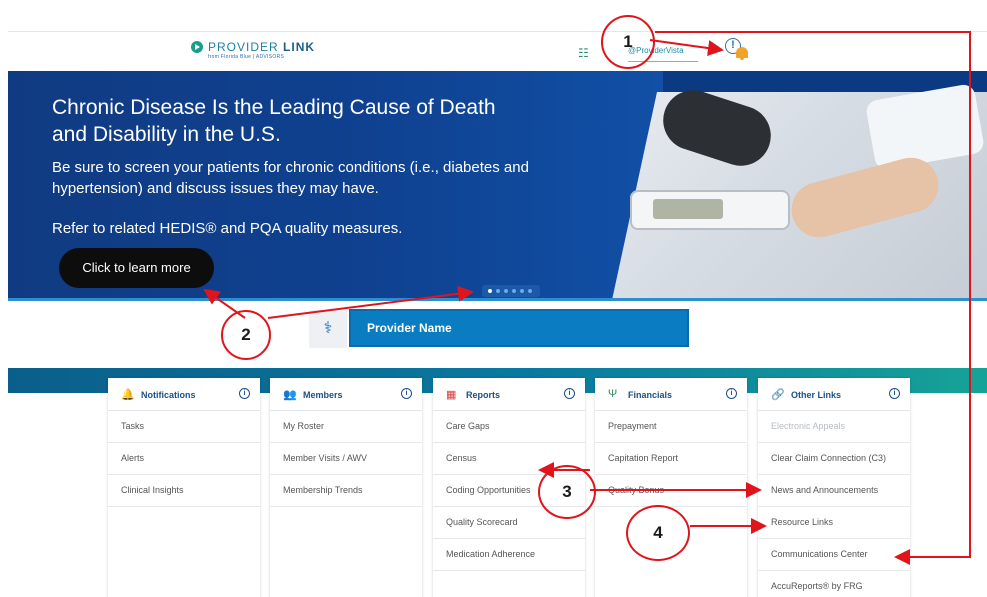 This screenshot has width=987, height=597. What do you see at coordinates (483, 395) in the screenshot?
I see `card-title: Reports` at bounding box center [483, 395].